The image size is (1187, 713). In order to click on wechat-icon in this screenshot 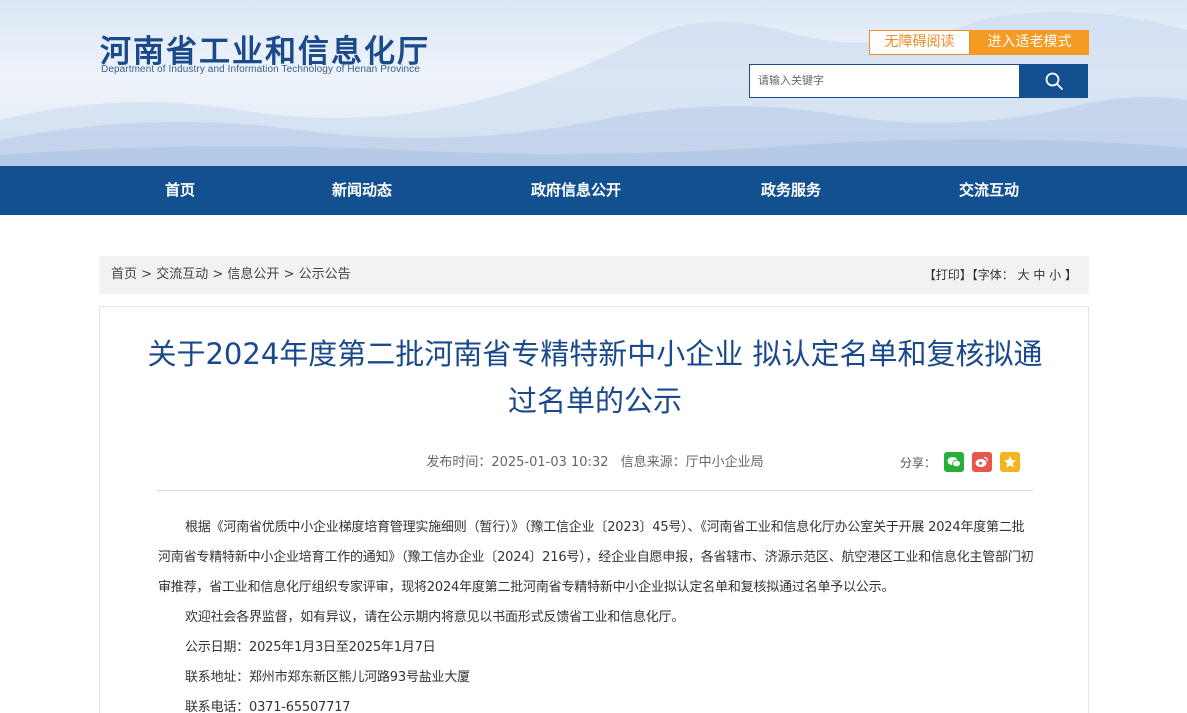, I will do `click(954, 462)`.